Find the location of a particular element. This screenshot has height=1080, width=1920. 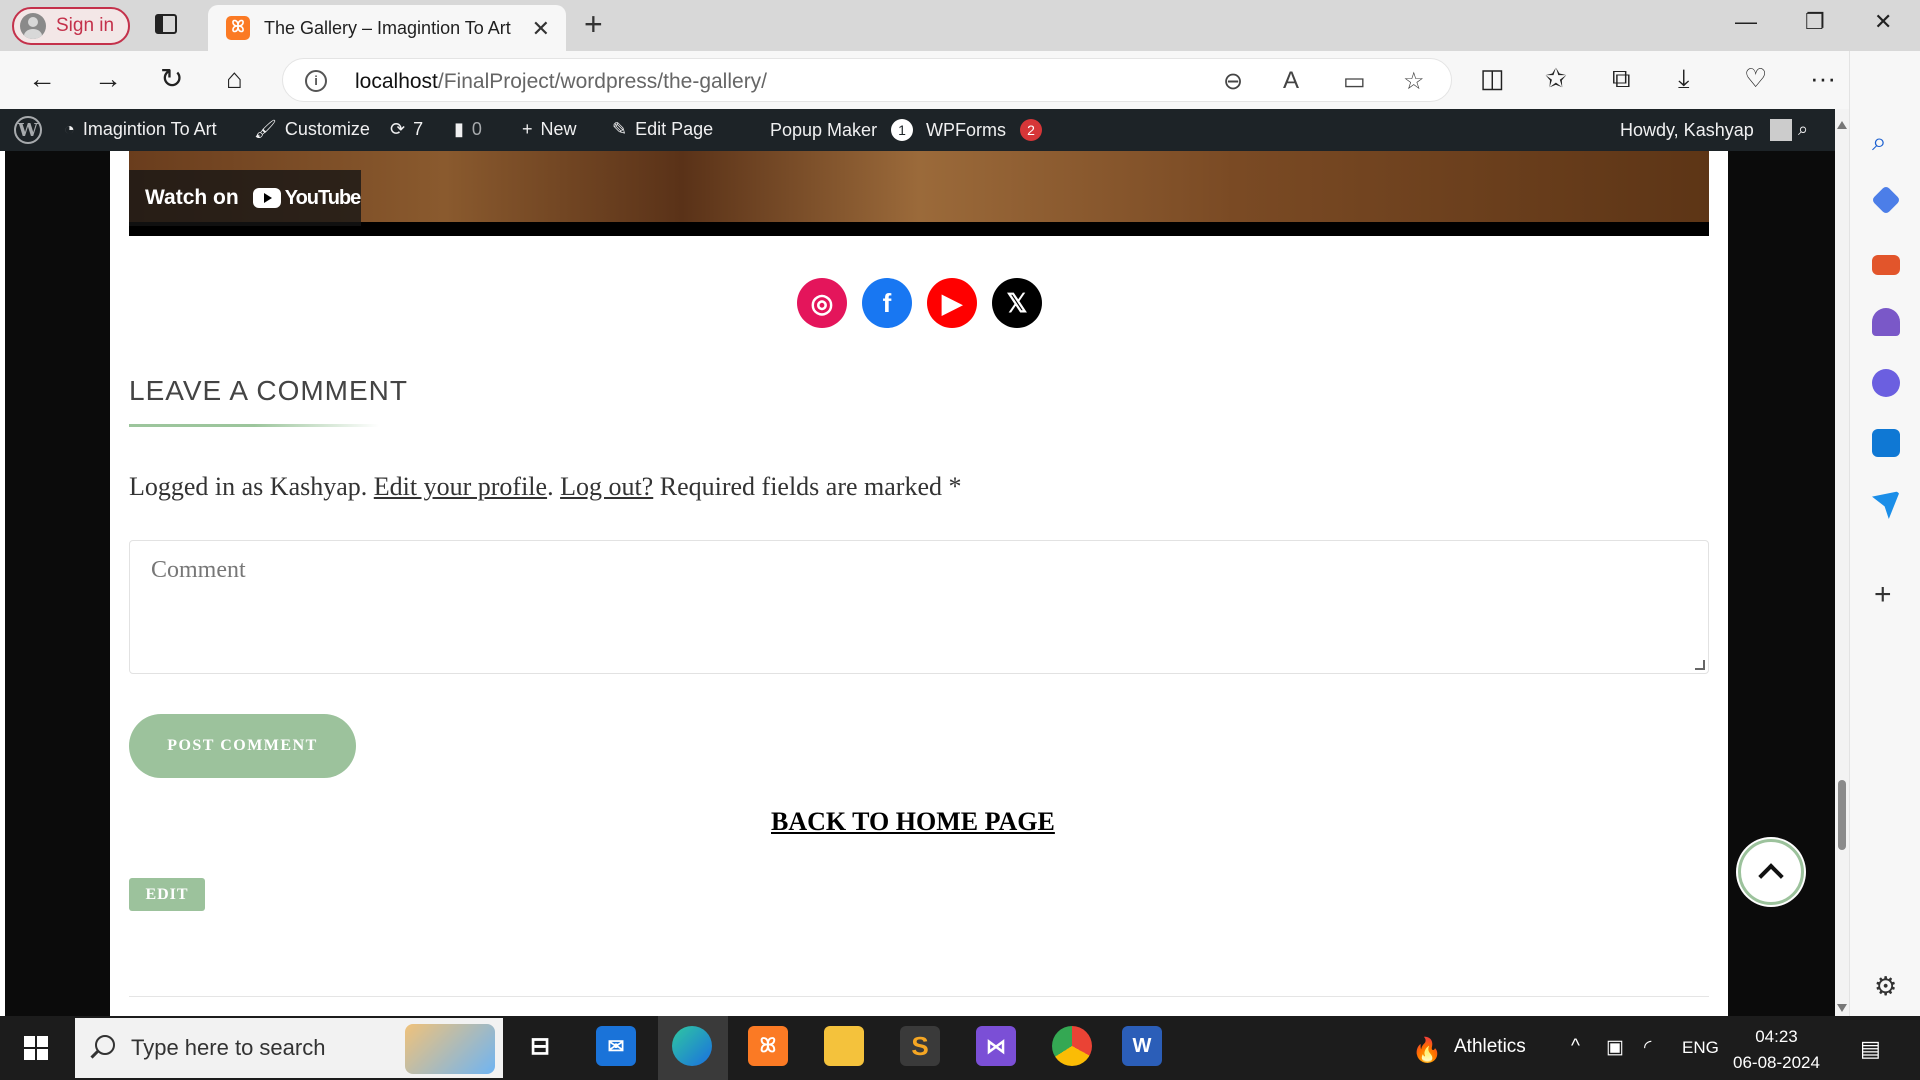

youtube-embed is located at coordinates (919, 193).